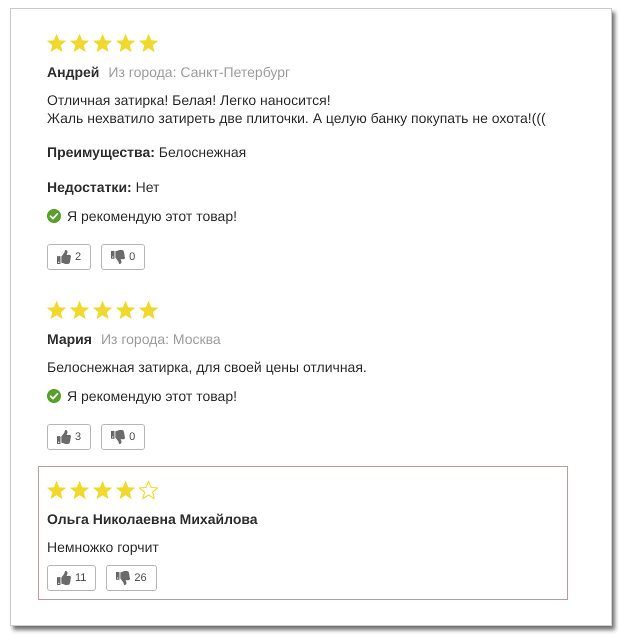  I want to click on cons-text: Недостатки: Нет, so click(103, 187).